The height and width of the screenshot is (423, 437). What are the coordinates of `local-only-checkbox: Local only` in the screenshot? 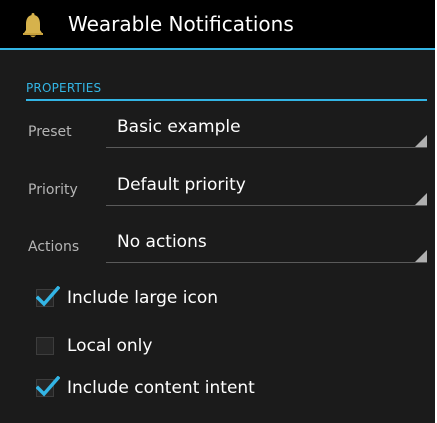 It's located at (184, 347).